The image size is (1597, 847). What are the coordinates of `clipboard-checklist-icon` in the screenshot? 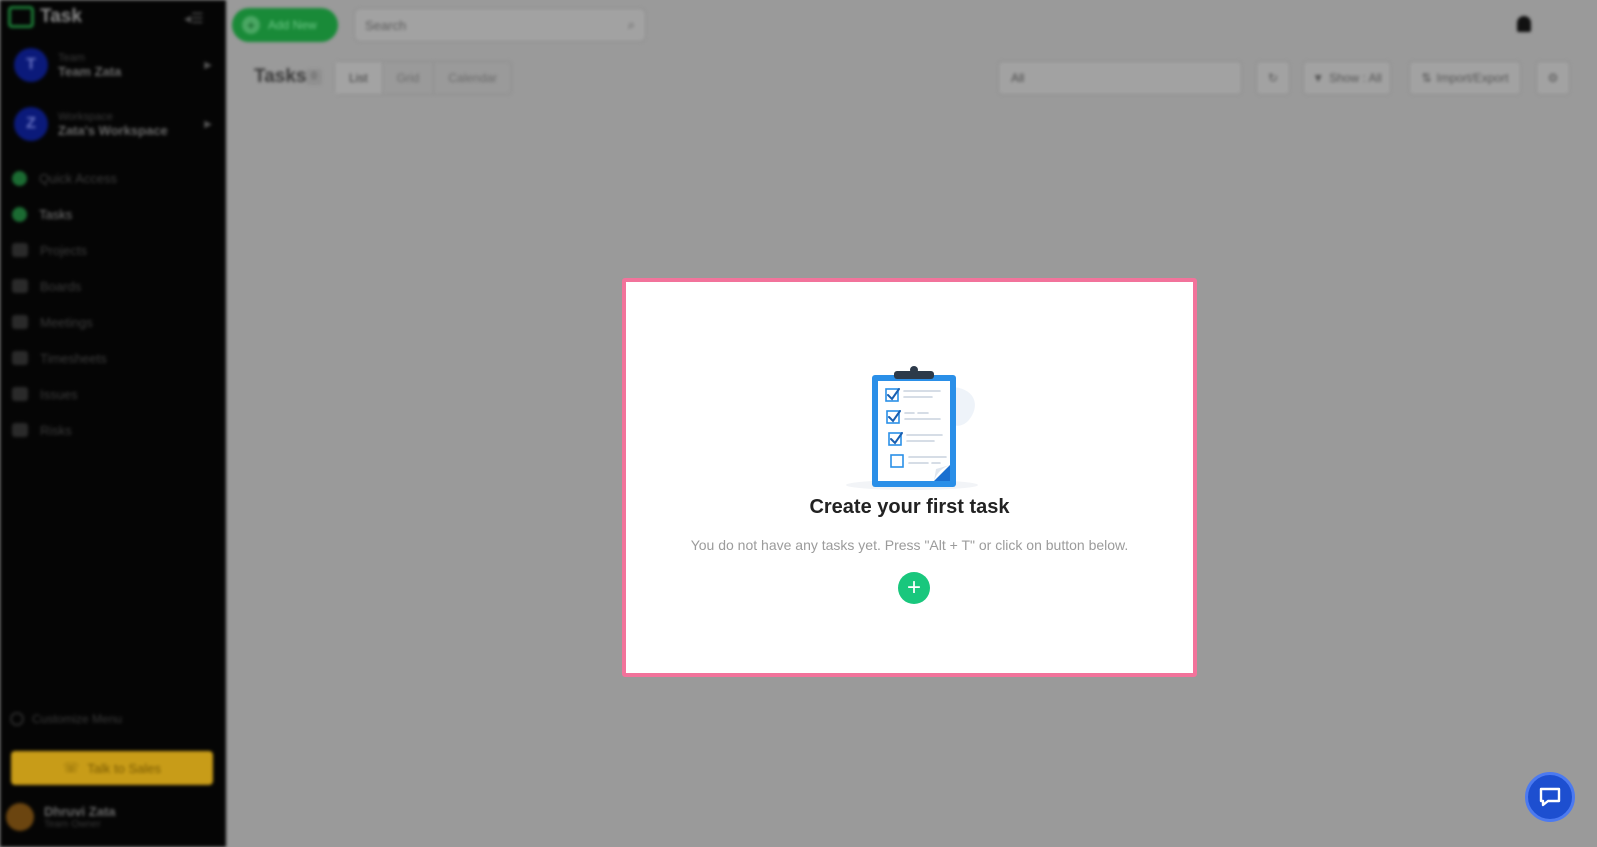 It's located at (912, 428).